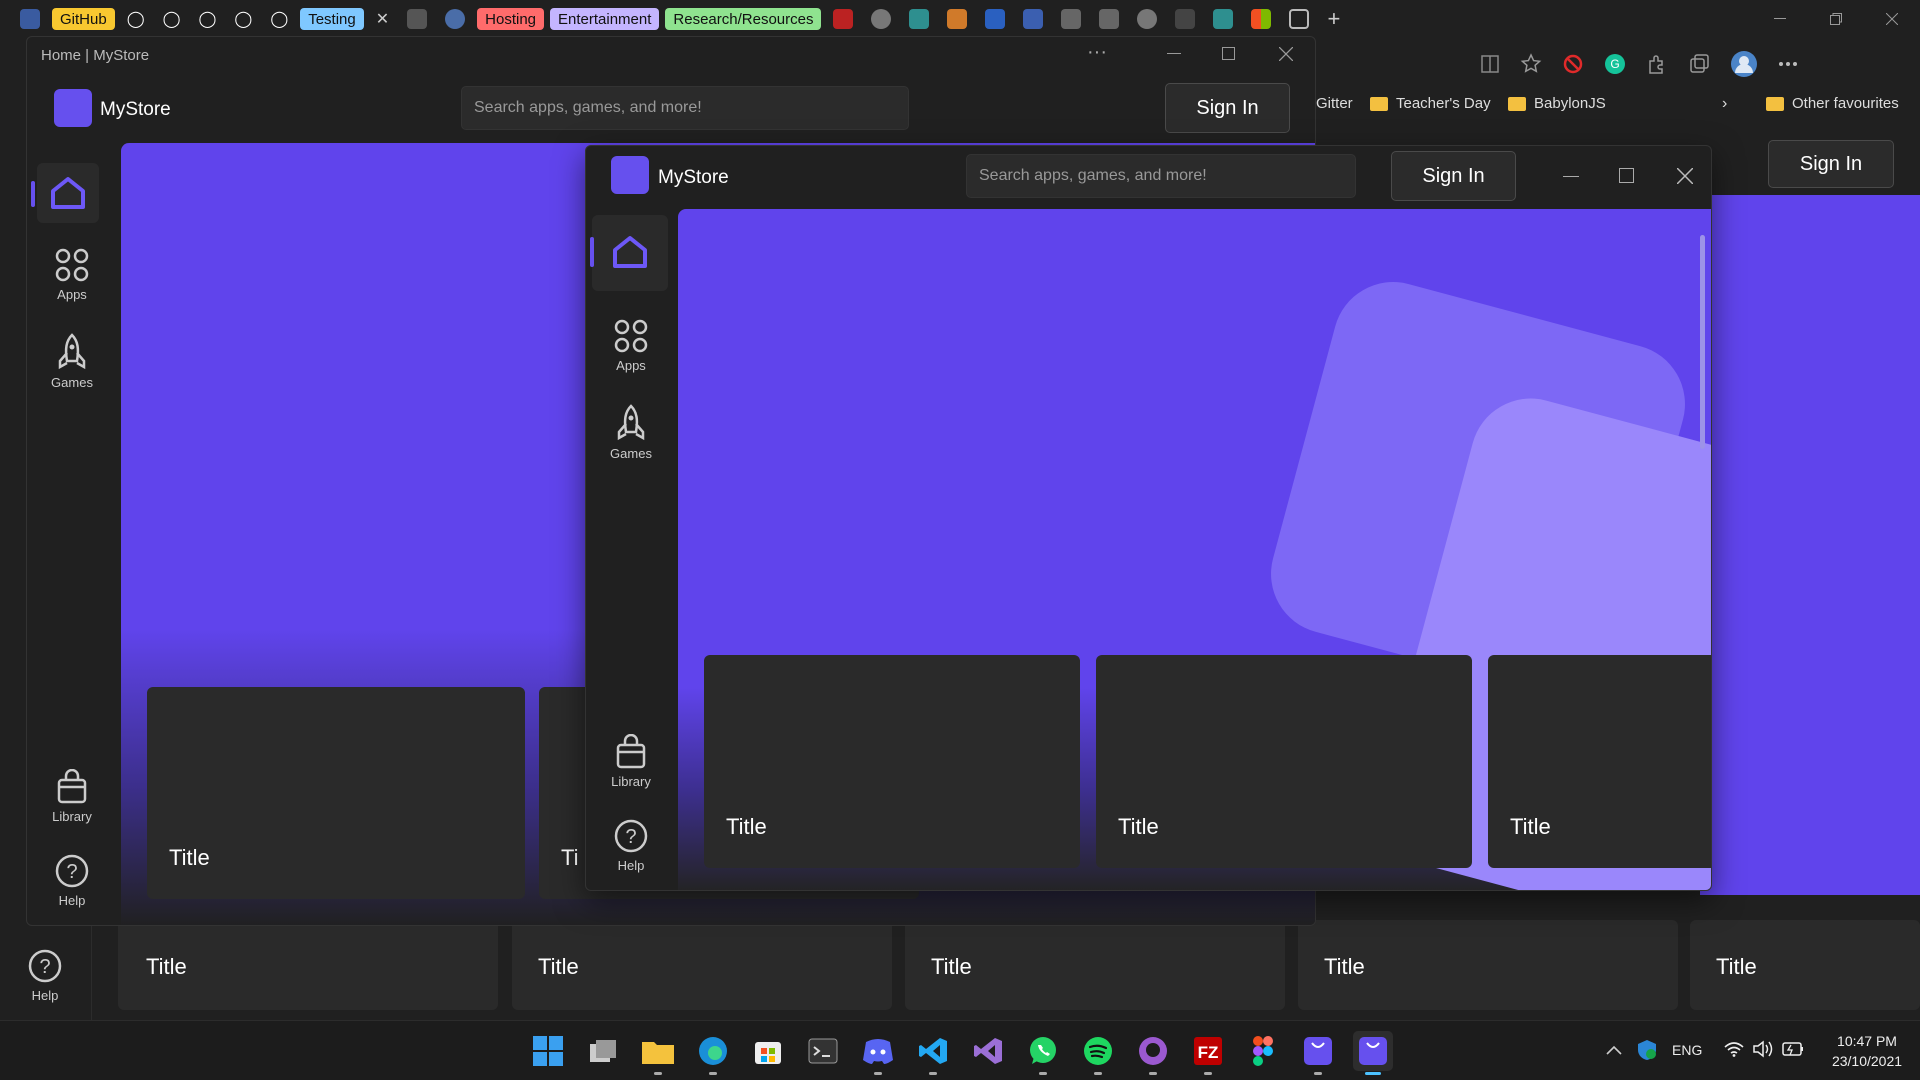 The image size is (1920, 1080). Describe the element at coordinates (332, 19) in the screenshot. I see `tab-group-testing: Testing` at that location.